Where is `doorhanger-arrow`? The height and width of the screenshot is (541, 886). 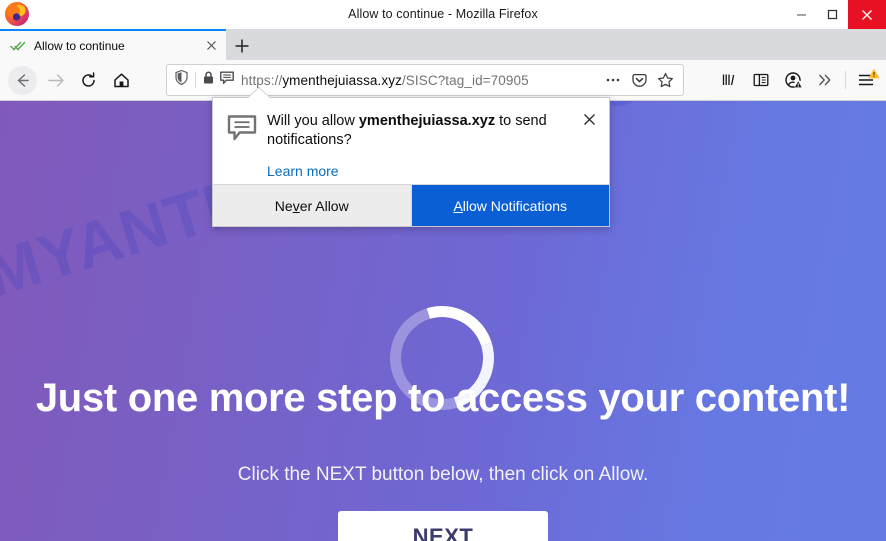 doorhanger-arrow is located at coordinates (259, 93).